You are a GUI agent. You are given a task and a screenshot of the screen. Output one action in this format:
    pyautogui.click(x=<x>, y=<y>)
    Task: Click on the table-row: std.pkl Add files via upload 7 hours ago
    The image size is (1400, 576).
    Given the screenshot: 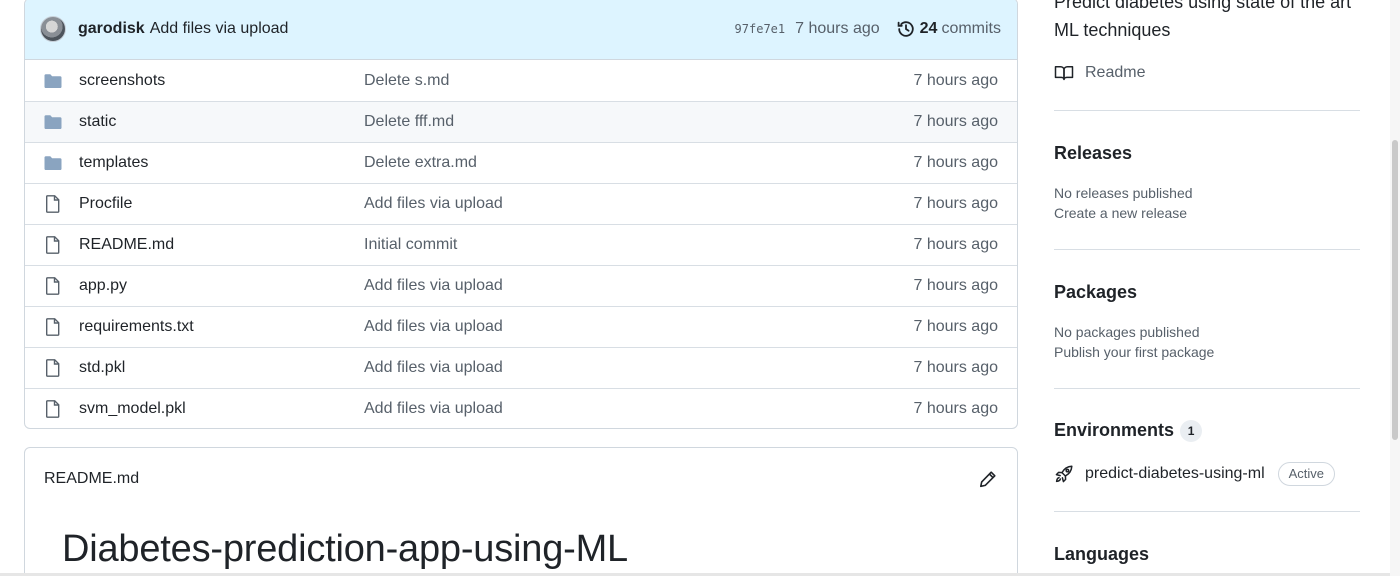 What is the action you would take?
    pyautogui.click(x=521, y=367)
    